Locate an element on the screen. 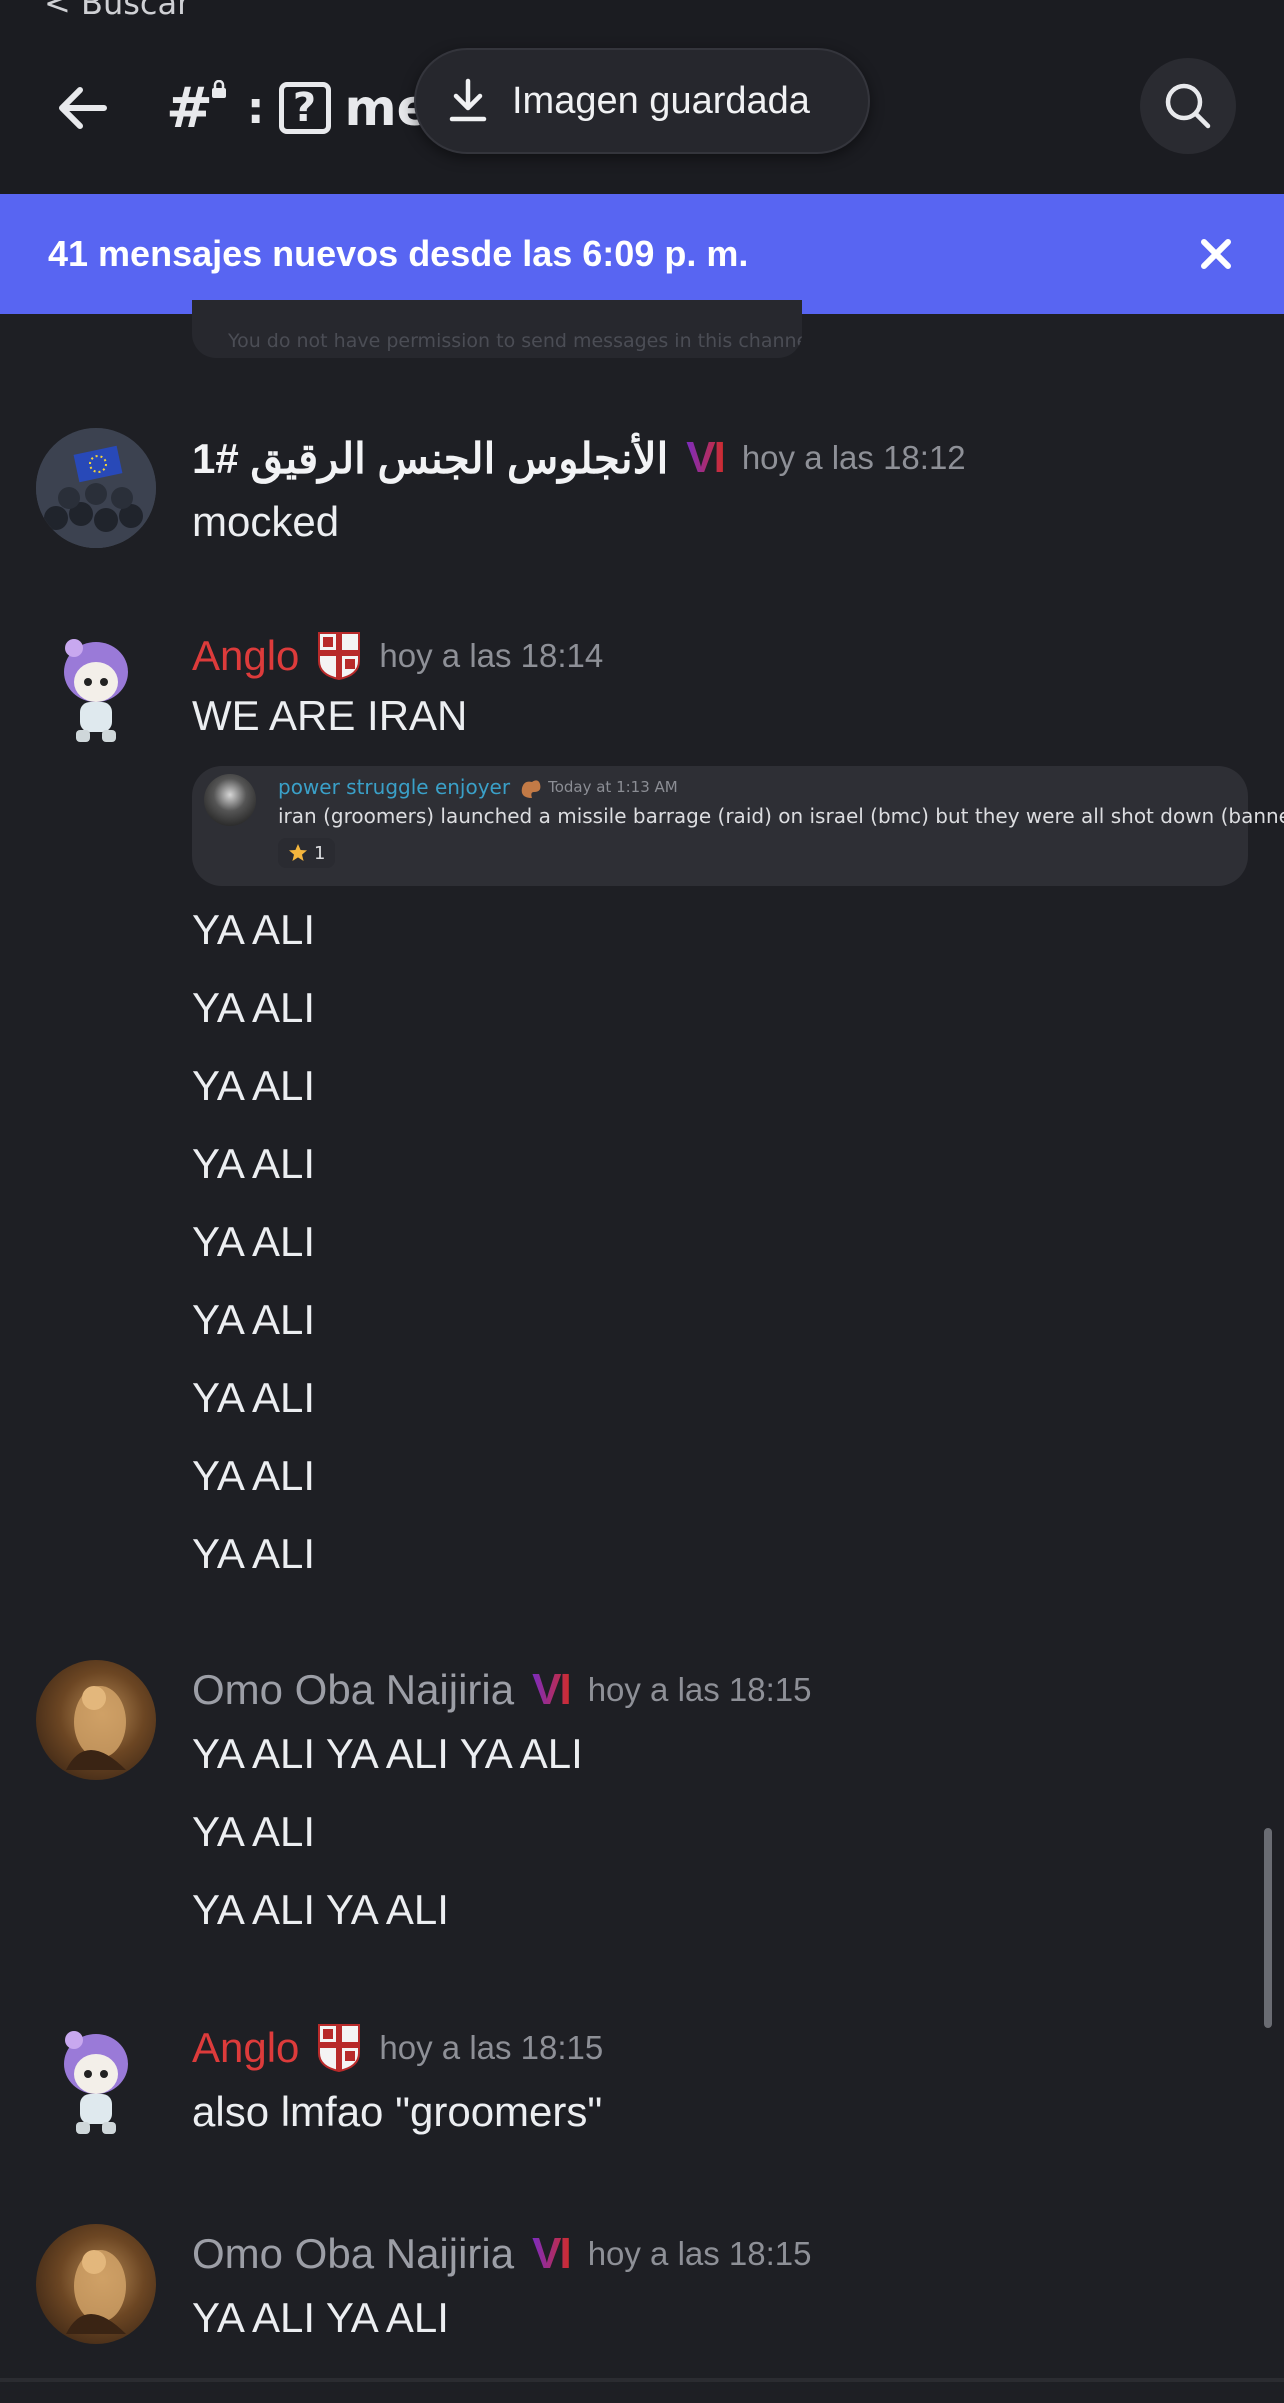 Image resolution: width=1284 pixels, height=2403 pixels. top-bar: < Buscar # : ? met Imagen guardada is located at coordinates (642, 97).